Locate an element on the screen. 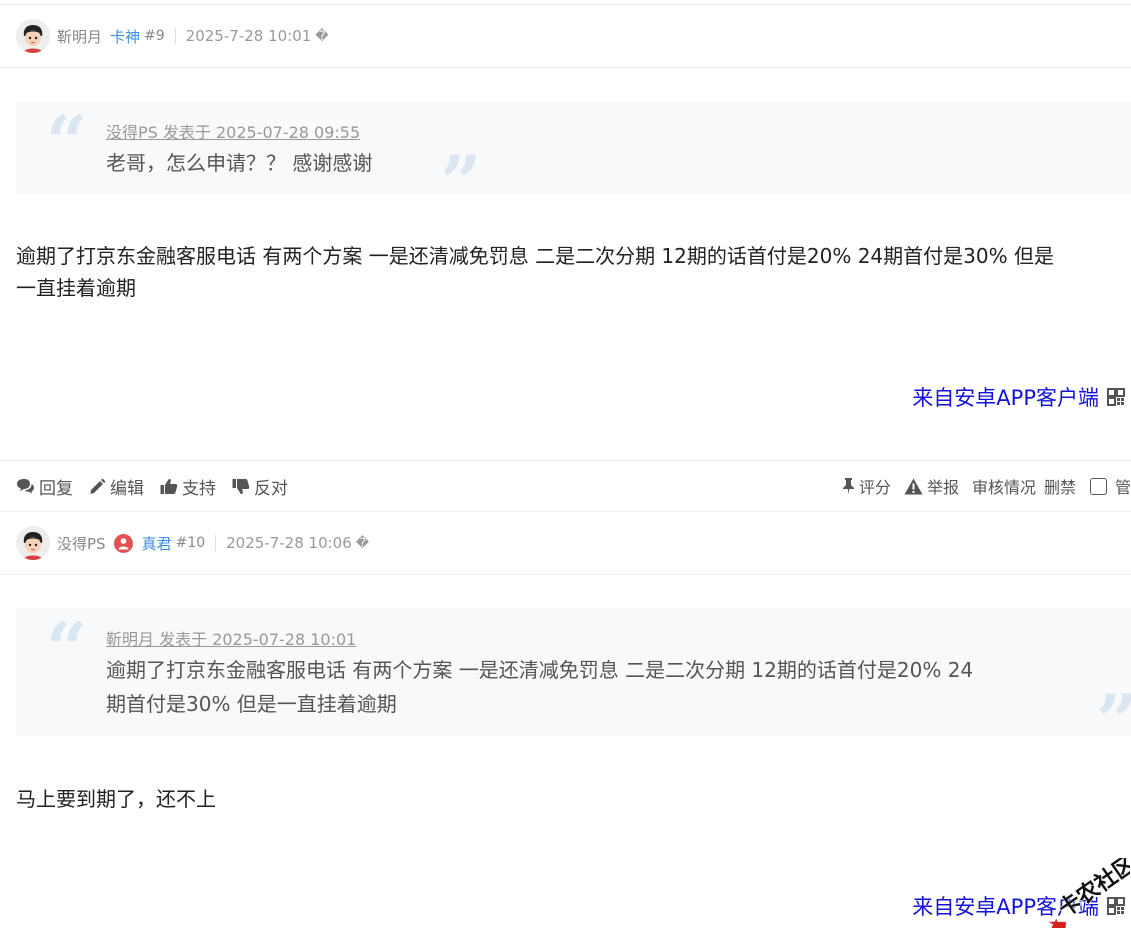 This screenshot has width=1131, height=944. warning-icon is located at coordinates (913, 486).